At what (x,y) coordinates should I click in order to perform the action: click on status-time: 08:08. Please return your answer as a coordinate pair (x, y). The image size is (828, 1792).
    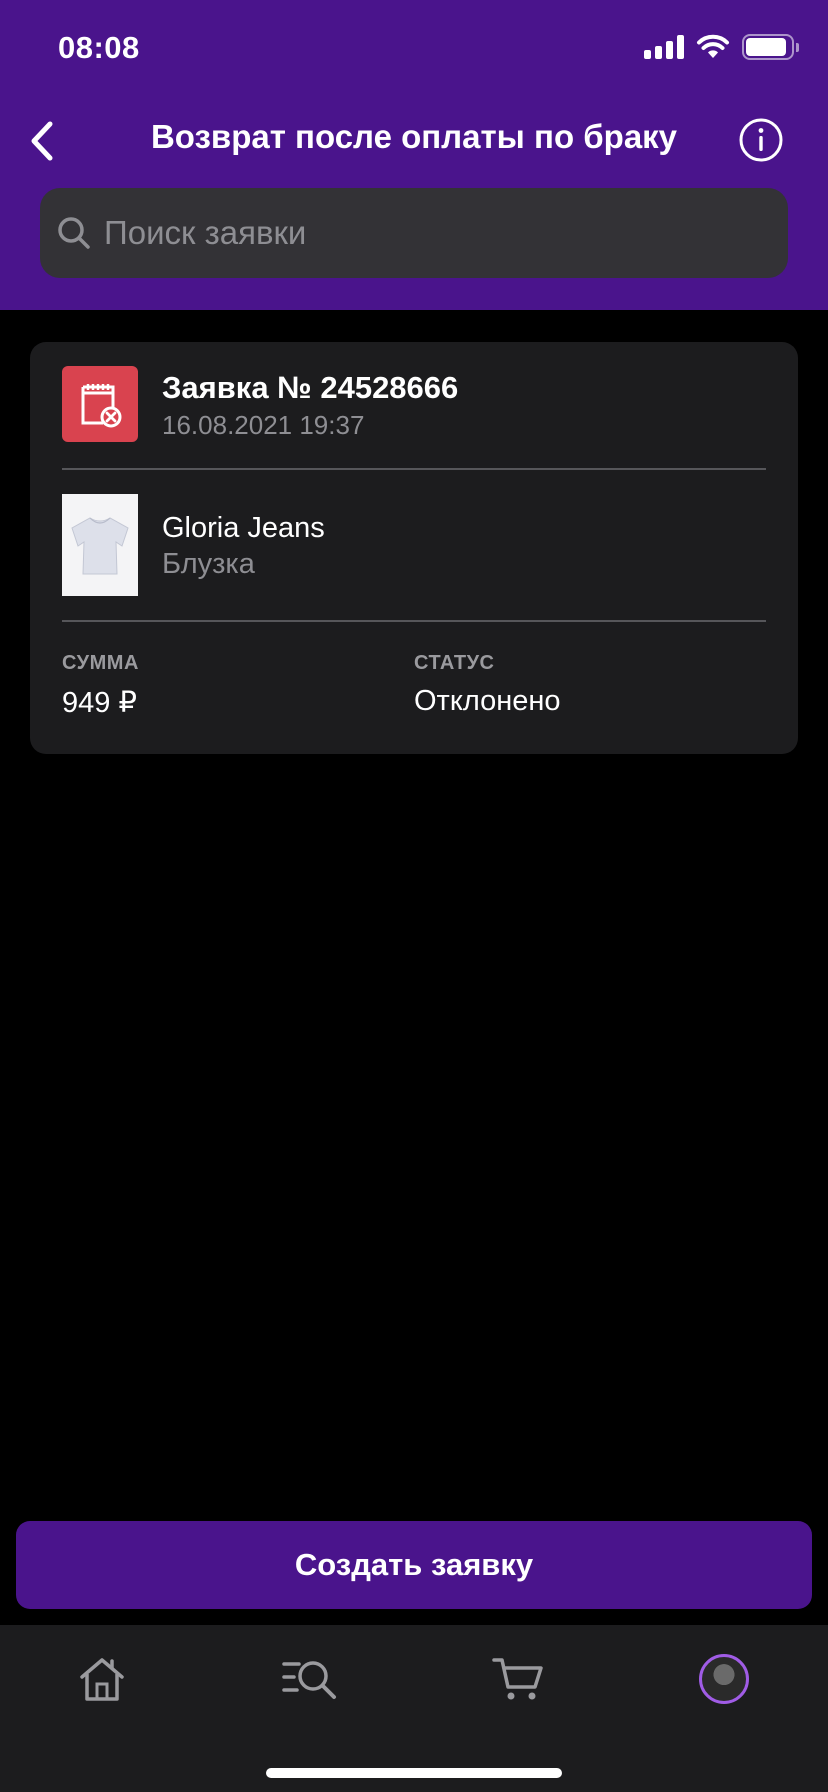
    Looking at the image, I should click on (99, 47).